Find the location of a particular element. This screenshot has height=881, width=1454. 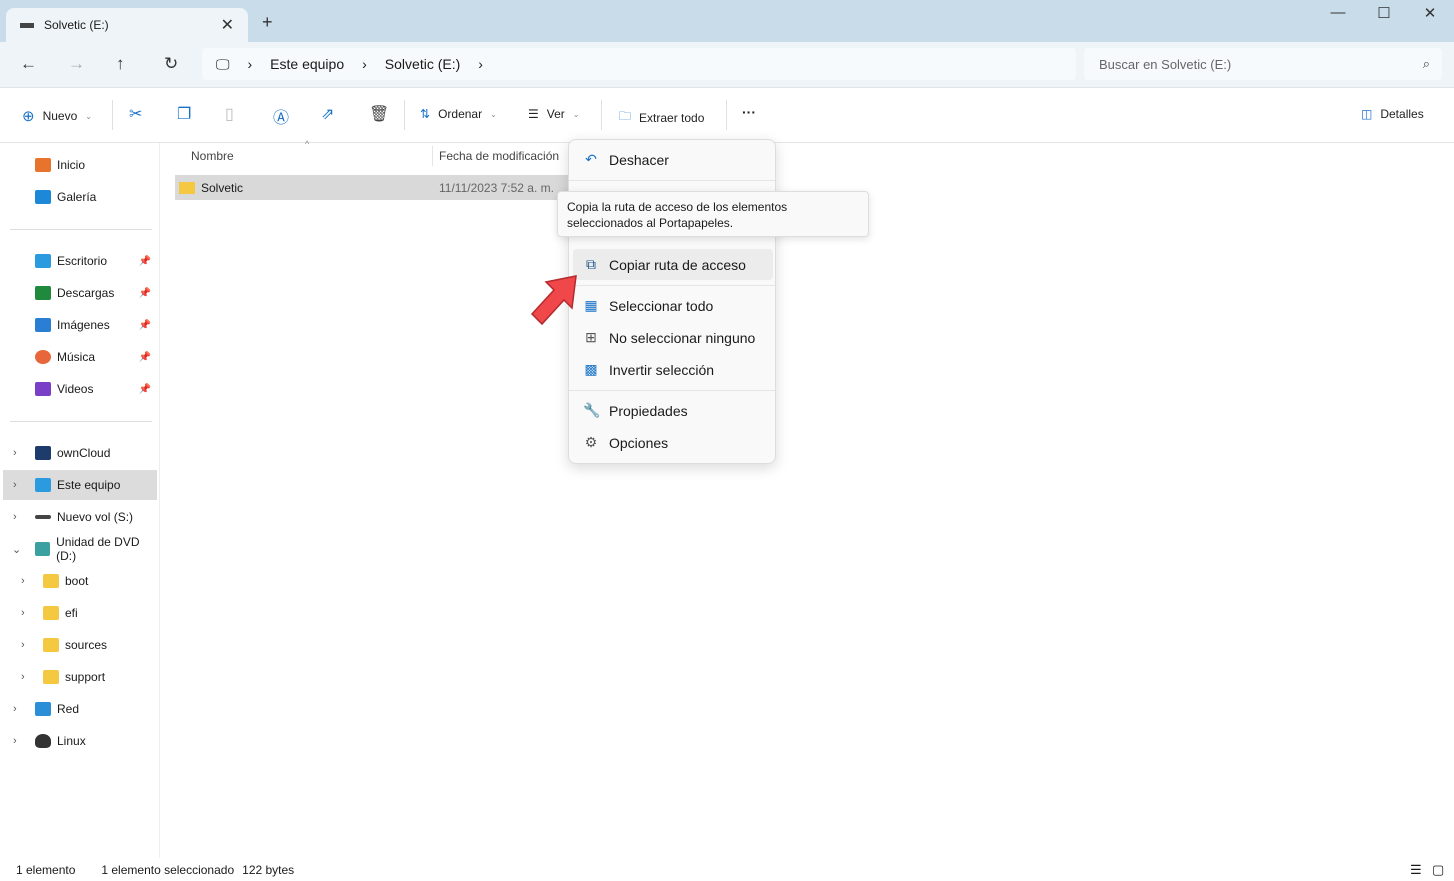

sidebar-item-red: › Red is located at coordinates (78, 709).